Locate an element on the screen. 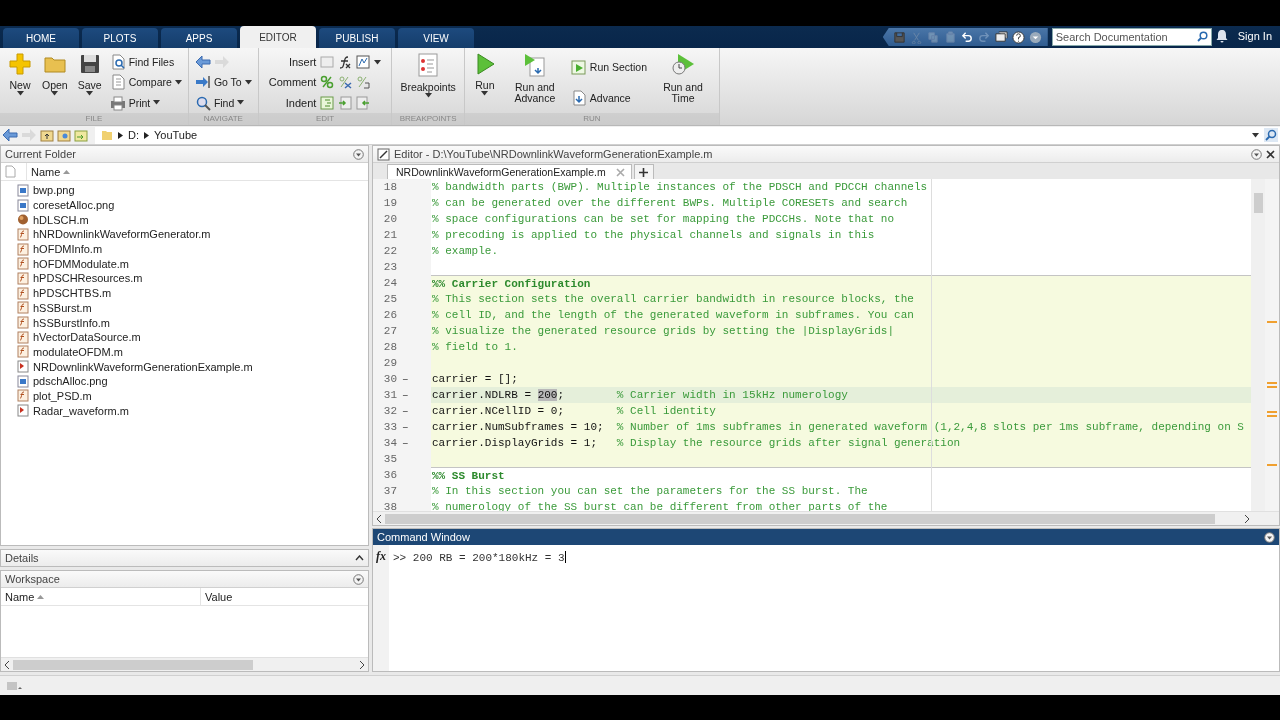 The height and width of the screenshot is (720, 1280). ribbon-tab: HOME is located at coordinates (41, 38).